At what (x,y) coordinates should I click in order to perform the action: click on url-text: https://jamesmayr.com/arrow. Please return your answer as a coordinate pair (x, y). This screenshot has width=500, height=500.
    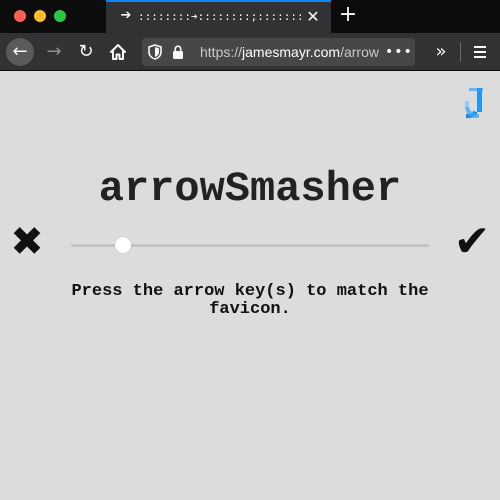
    Looking at the image, I should click on (292, 52).